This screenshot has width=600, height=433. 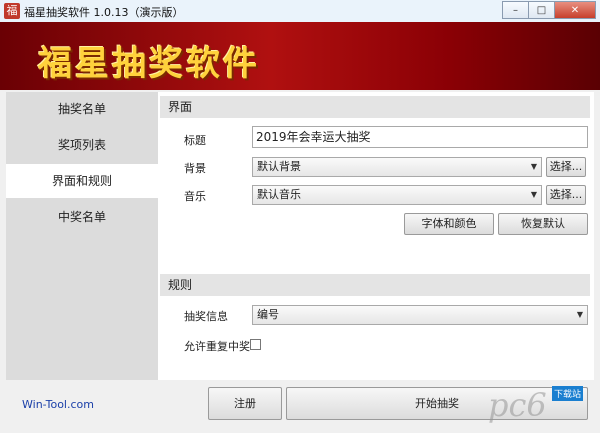 What do you see at coordinates (82, 217) in the screenshot?
I see `sidebar-item-winner-list: 中奖名单` at bounding box center [82, 217].